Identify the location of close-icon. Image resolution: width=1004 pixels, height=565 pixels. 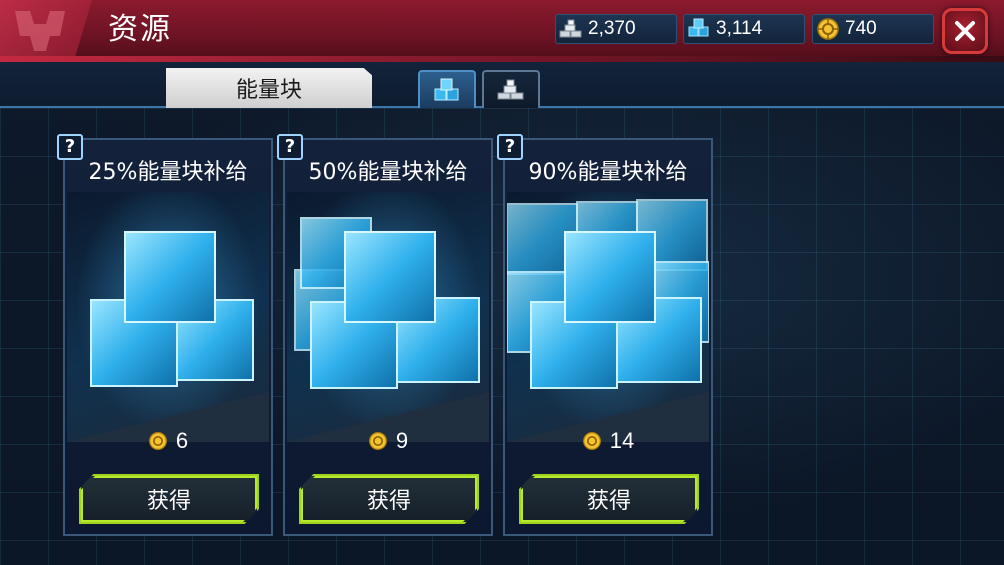
(965, 31).